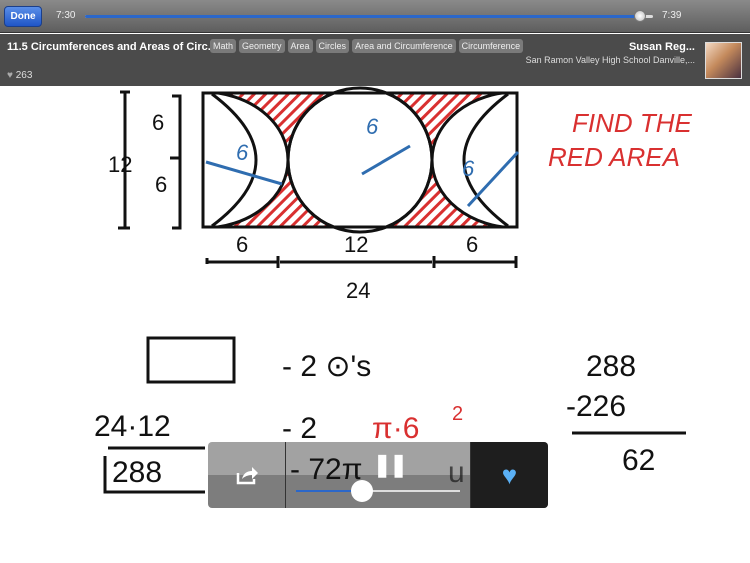 The image size is (750, 563). Describe the element at coordinates (361, 491) in the screenshot. I see `volume-knob` at that location.